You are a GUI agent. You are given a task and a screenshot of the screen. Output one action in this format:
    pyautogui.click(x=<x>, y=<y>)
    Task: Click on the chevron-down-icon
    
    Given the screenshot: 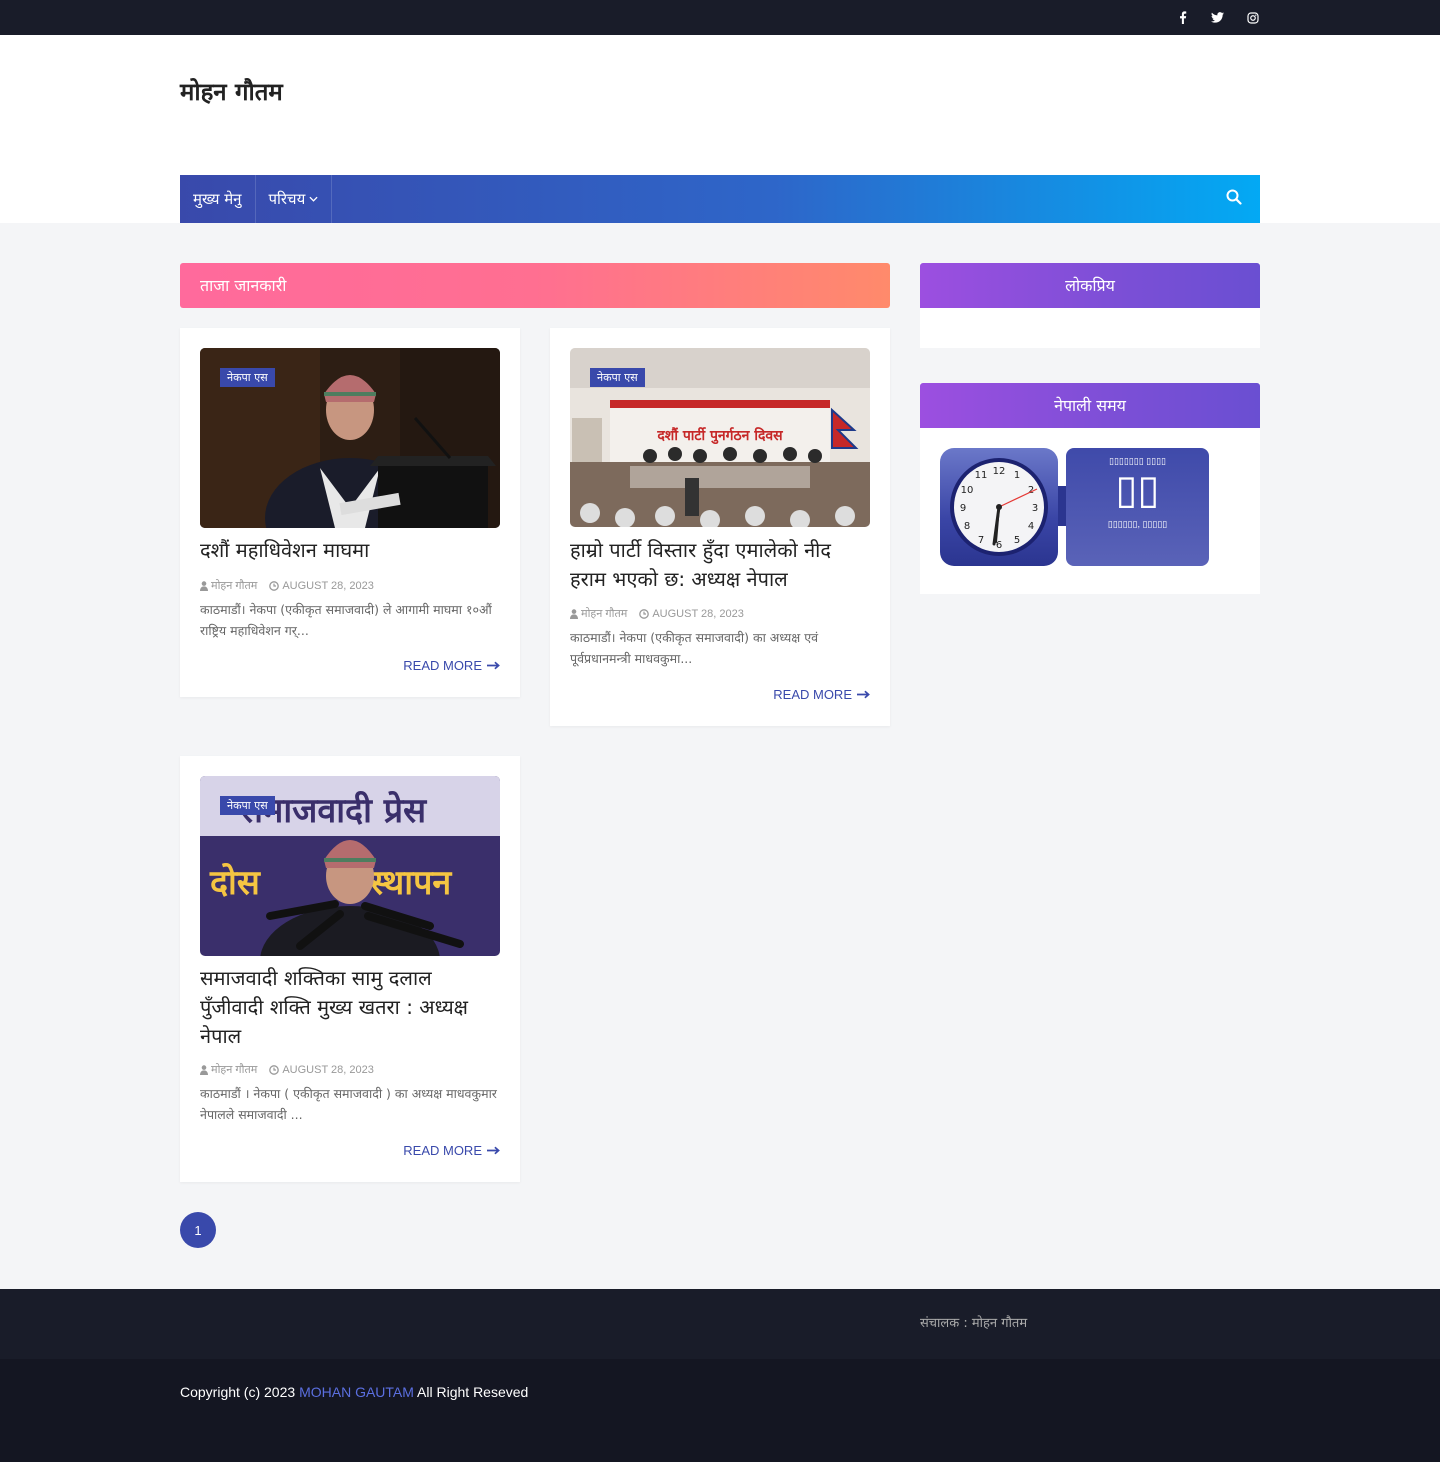 What is the action you would take?
    pyautogui.click(x=313, y=199)
    